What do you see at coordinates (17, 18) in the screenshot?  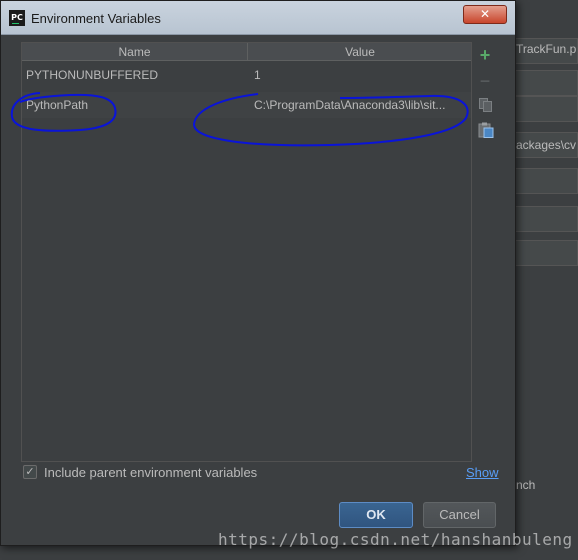 I see `pycharm-app-icon: PC` at bounding box center [17, 18].